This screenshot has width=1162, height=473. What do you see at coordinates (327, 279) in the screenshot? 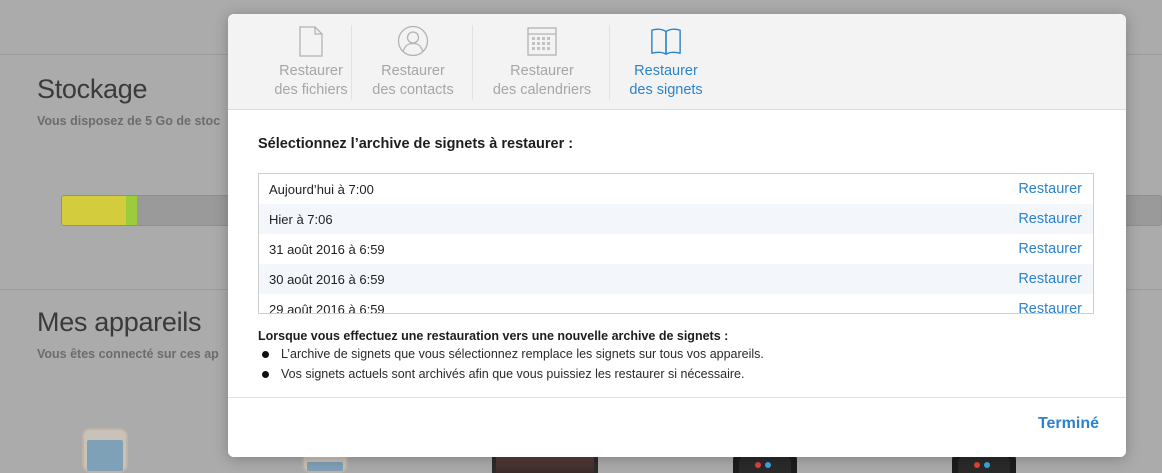
I see `archive-date: 30 août 2016 à 6:59` at bounding box center [327, 279].